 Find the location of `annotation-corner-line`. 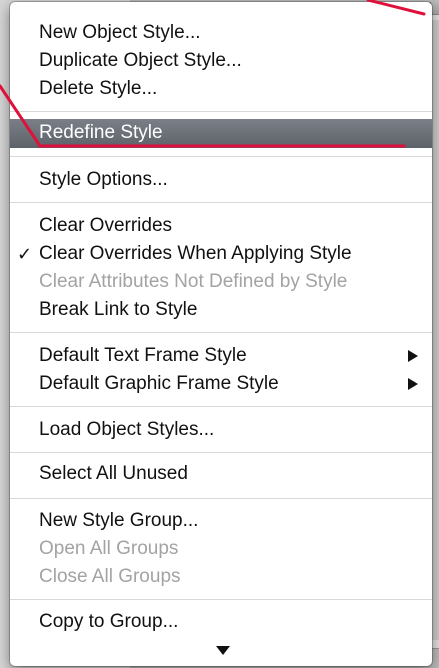

annotation-corner-line is located at coordinates (396, 8).